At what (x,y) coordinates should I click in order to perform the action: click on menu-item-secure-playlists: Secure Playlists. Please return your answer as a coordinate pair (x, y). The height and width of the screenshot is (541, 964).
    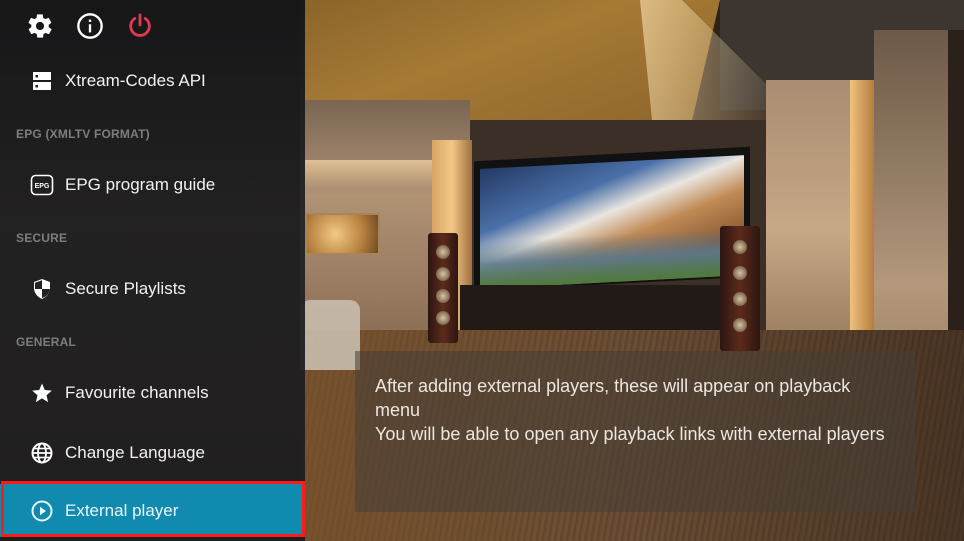
    Looking at the image, I should click on (152, 289).